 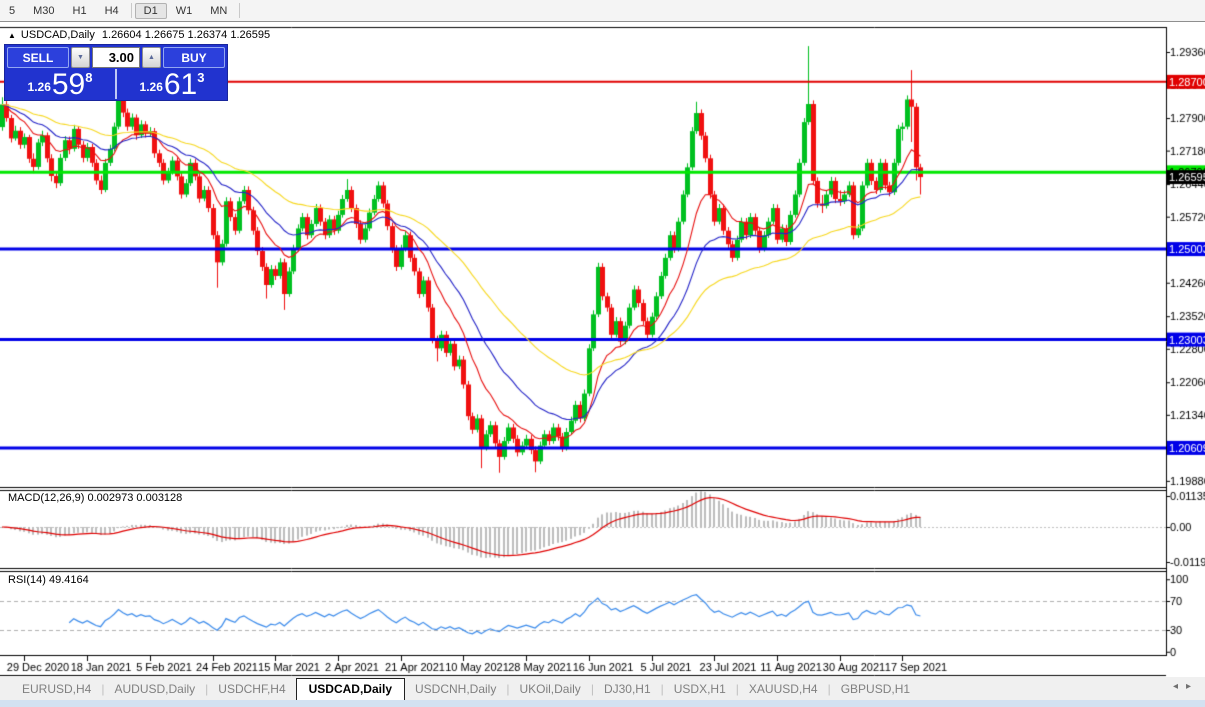 What do you see at coordinates (154, 689) in the screenshot?
I see `tab-audusd: AUDUSD,Daily` at bounding box center [154, 689].